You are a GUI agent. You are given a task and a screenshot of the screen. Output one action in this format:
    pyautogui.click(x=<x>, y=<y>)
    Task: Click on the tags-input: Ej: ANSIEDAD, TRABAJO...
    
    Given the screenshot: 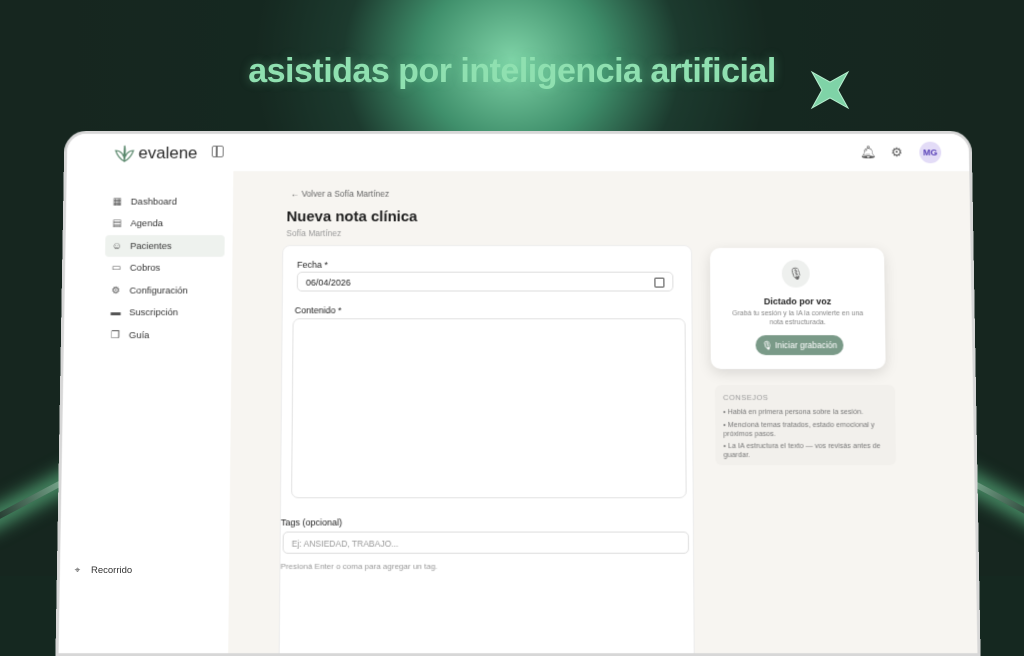 What is the action you would take?
    pyautogui.click(x=486, y=542)
    